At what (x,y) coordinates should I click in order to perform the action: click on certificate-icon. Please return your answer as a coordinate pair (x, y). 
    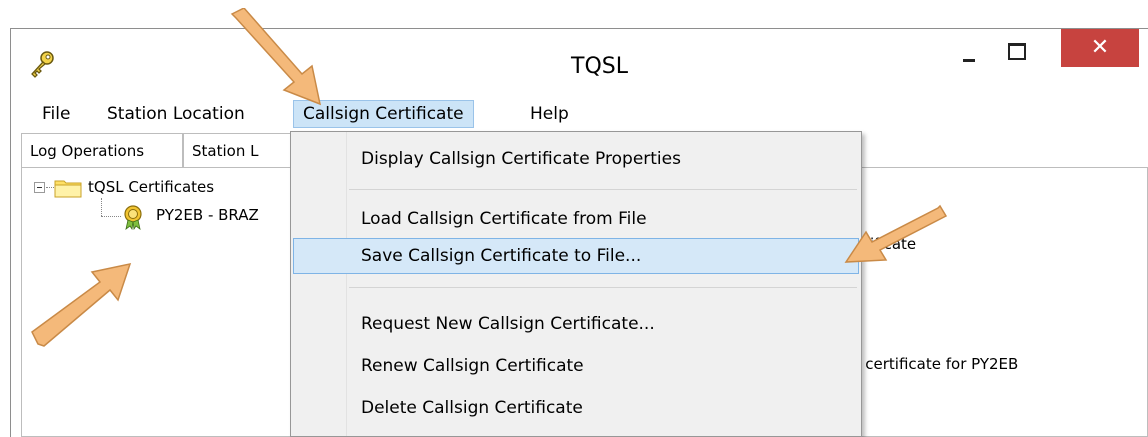
    Looking at the image, I should click on (133, 217).